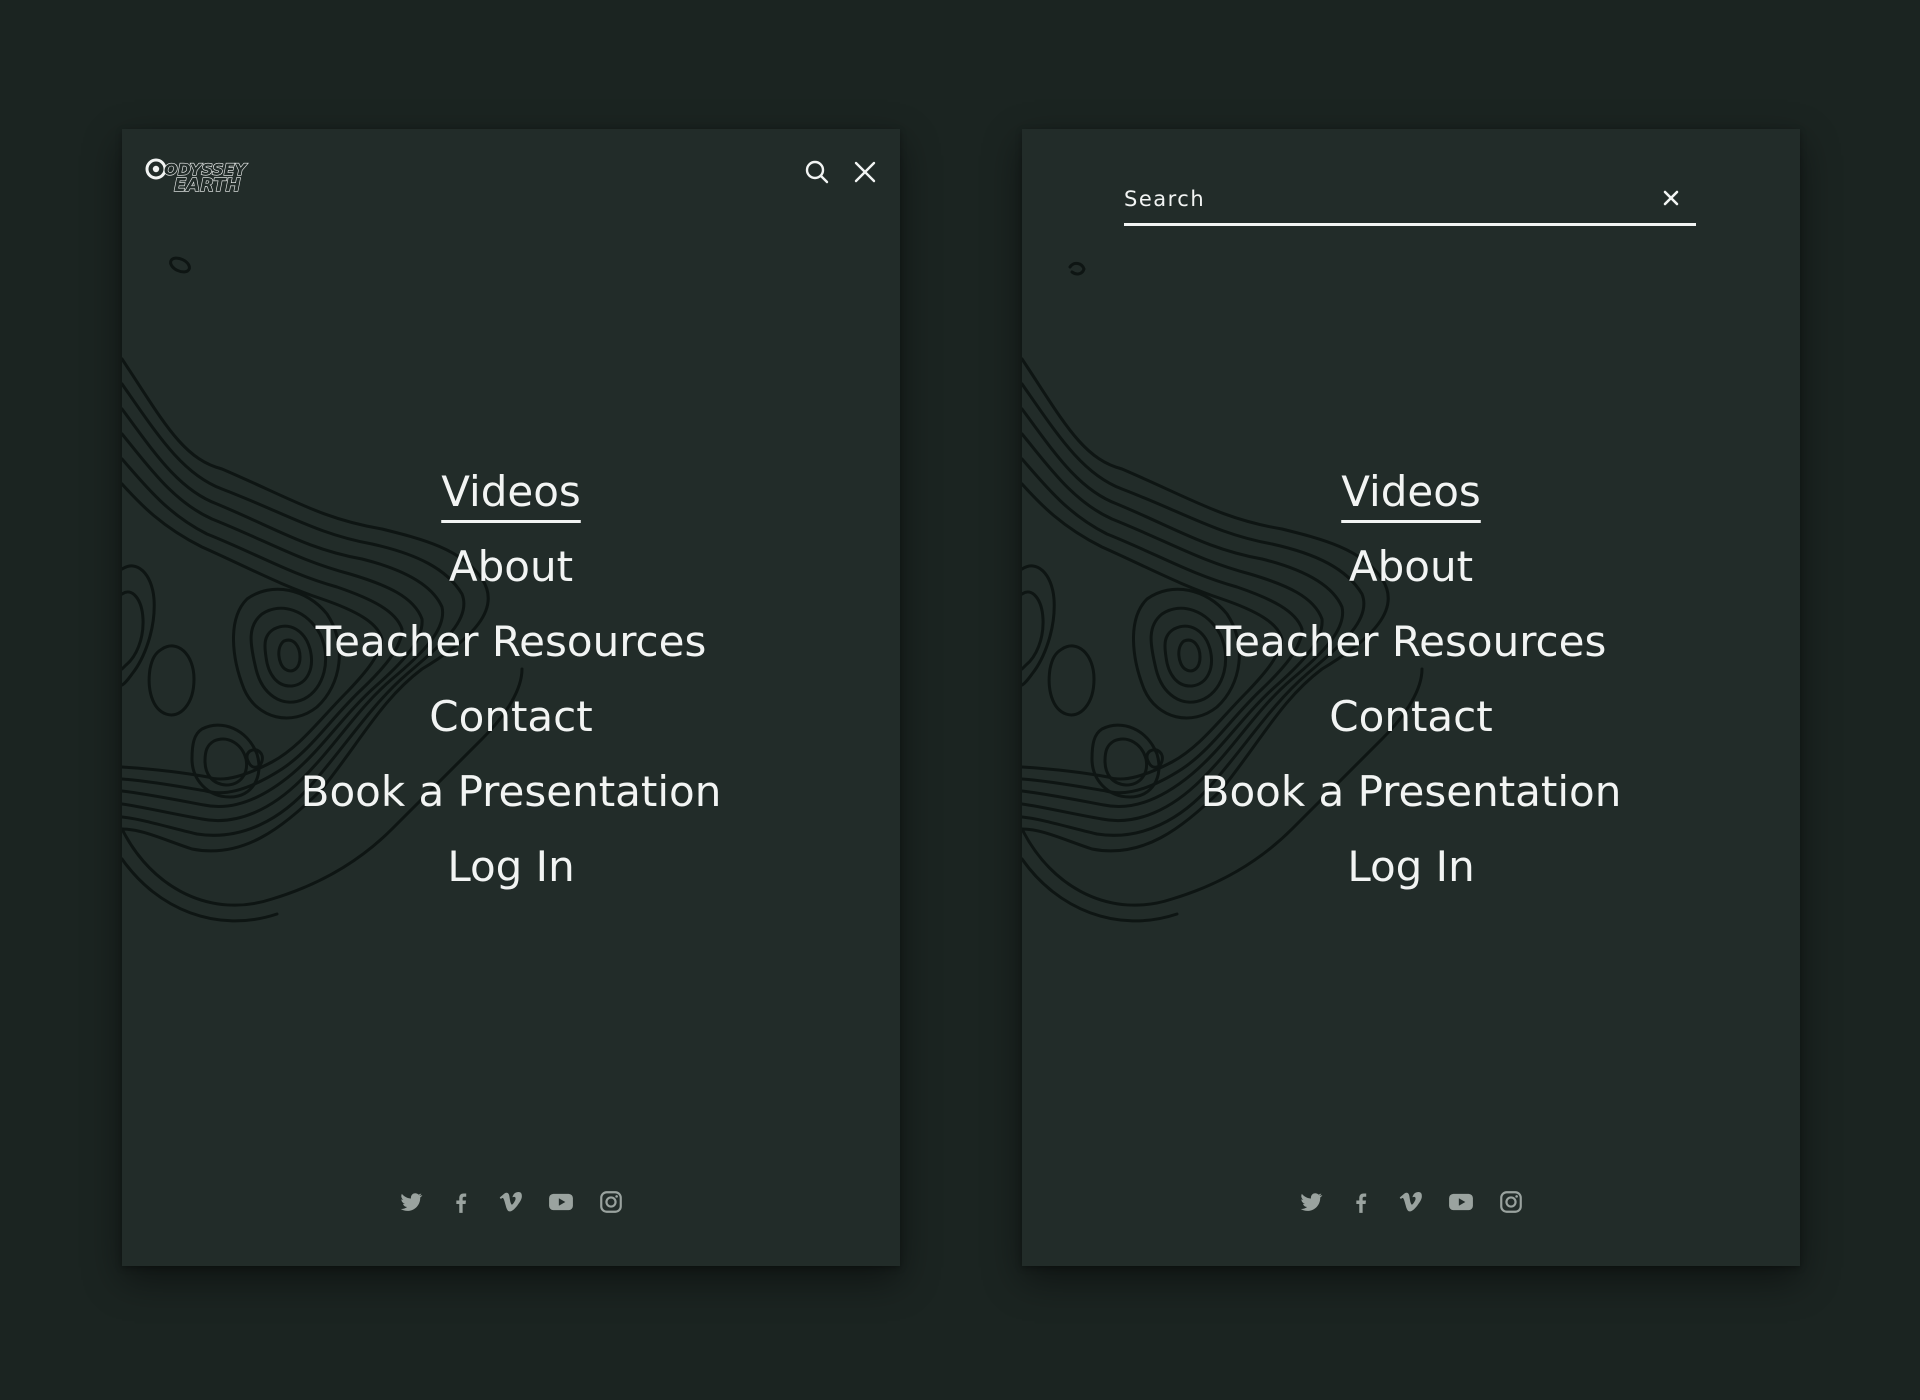 This screenshot has width=1920, height=1400. What do you see at coordinates (1374, 199) in the screenshot?
I see `search-input` at bounding box center [1374, 199].